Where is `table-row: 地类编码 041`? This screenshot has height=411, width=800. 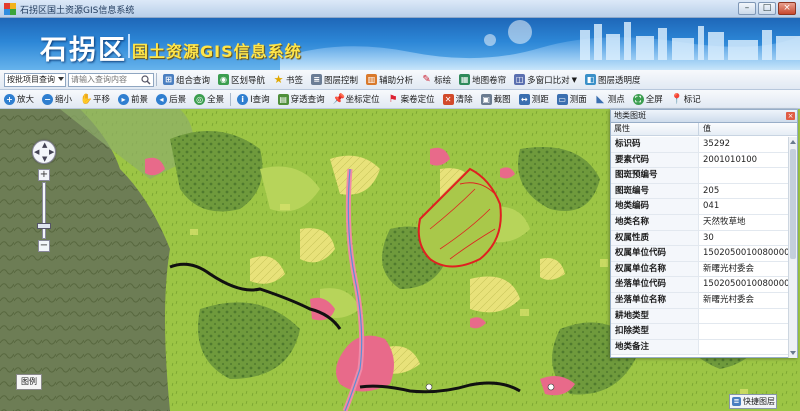 table-row: 地类编码 041 is located at coordinates (700, 207).